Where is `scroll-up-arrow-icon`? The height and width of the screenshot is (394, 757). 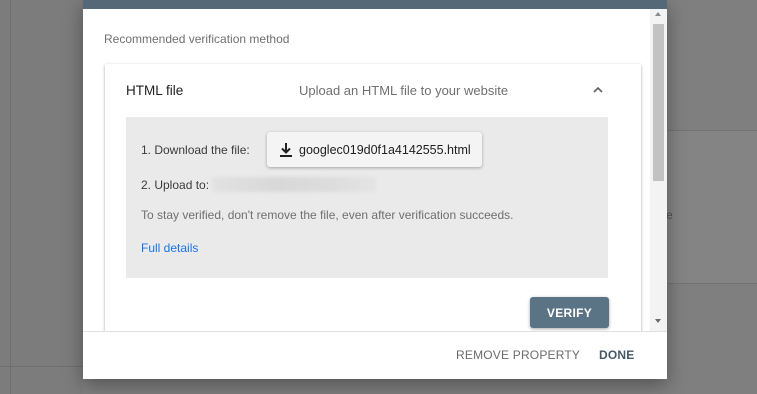
scroll-up-arrow-icon is located at coordinates (658, 14).